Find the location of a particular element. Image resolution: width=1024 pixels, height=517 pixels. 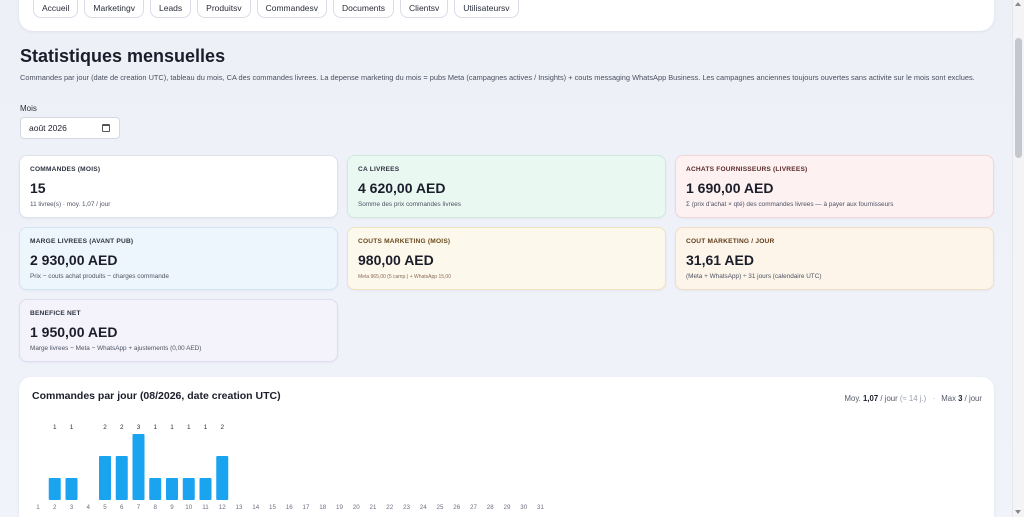

month-picker: août 2026 is located at coordinates (70, 128).